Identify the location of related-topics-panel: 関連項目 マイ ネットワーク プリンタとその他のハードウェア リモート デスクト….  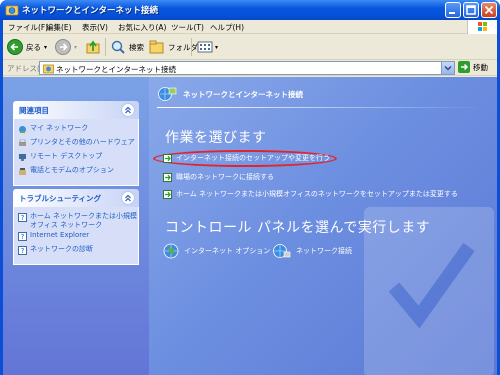
(76, 143).